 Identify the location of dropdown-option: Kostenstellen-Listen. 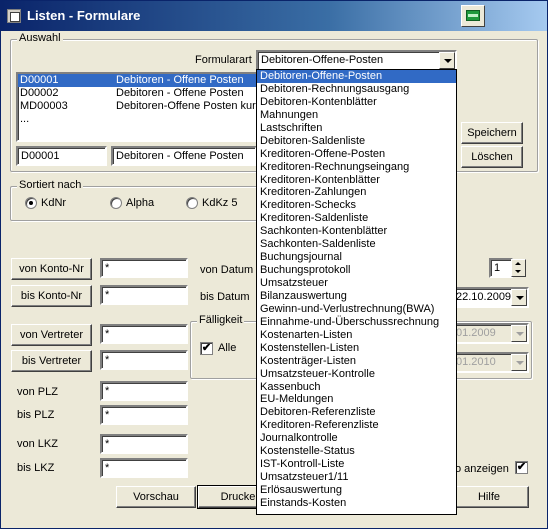
(356, 348).